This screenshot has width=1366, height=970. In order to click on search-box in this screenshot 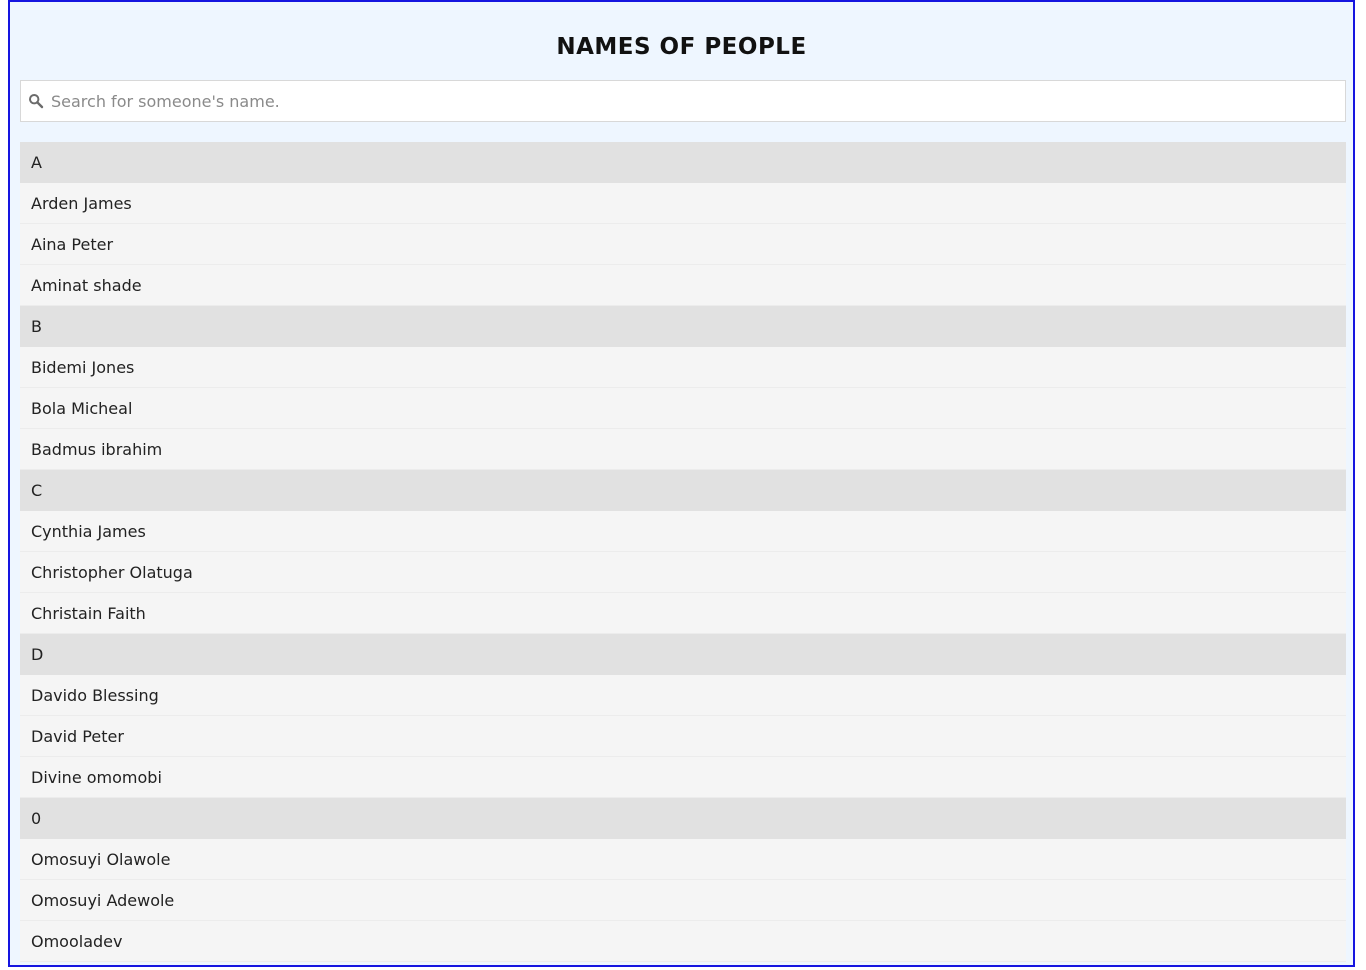, I will do `click(683, 101)`.